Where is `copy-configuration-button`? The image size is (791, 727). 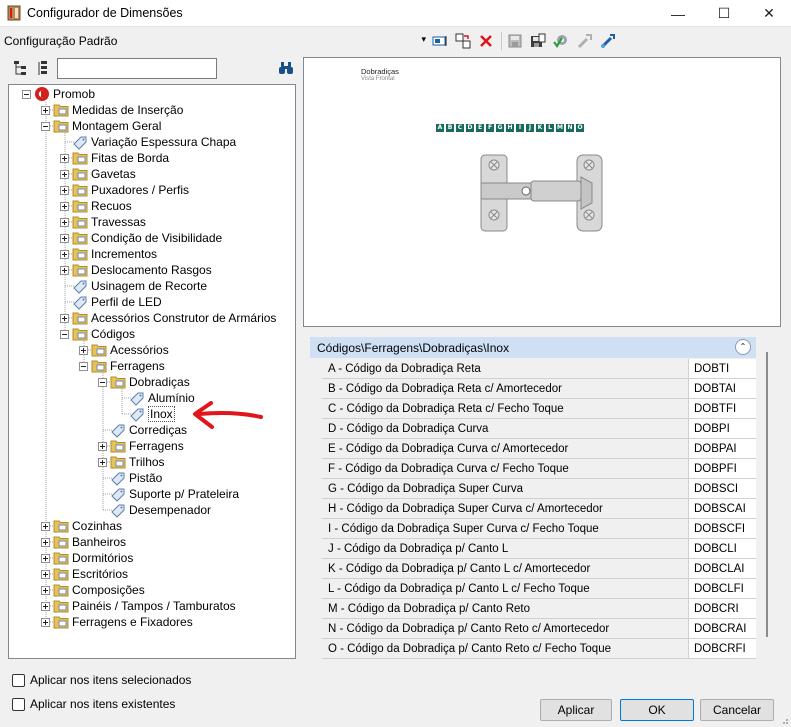
copy-configuration-button is located at coordinates (463, 41).